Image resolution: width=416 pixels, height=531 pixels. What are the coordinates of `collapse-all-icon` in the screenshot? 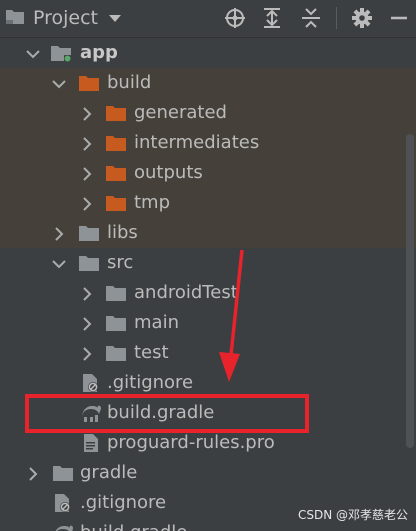 It's located at (311, 18).